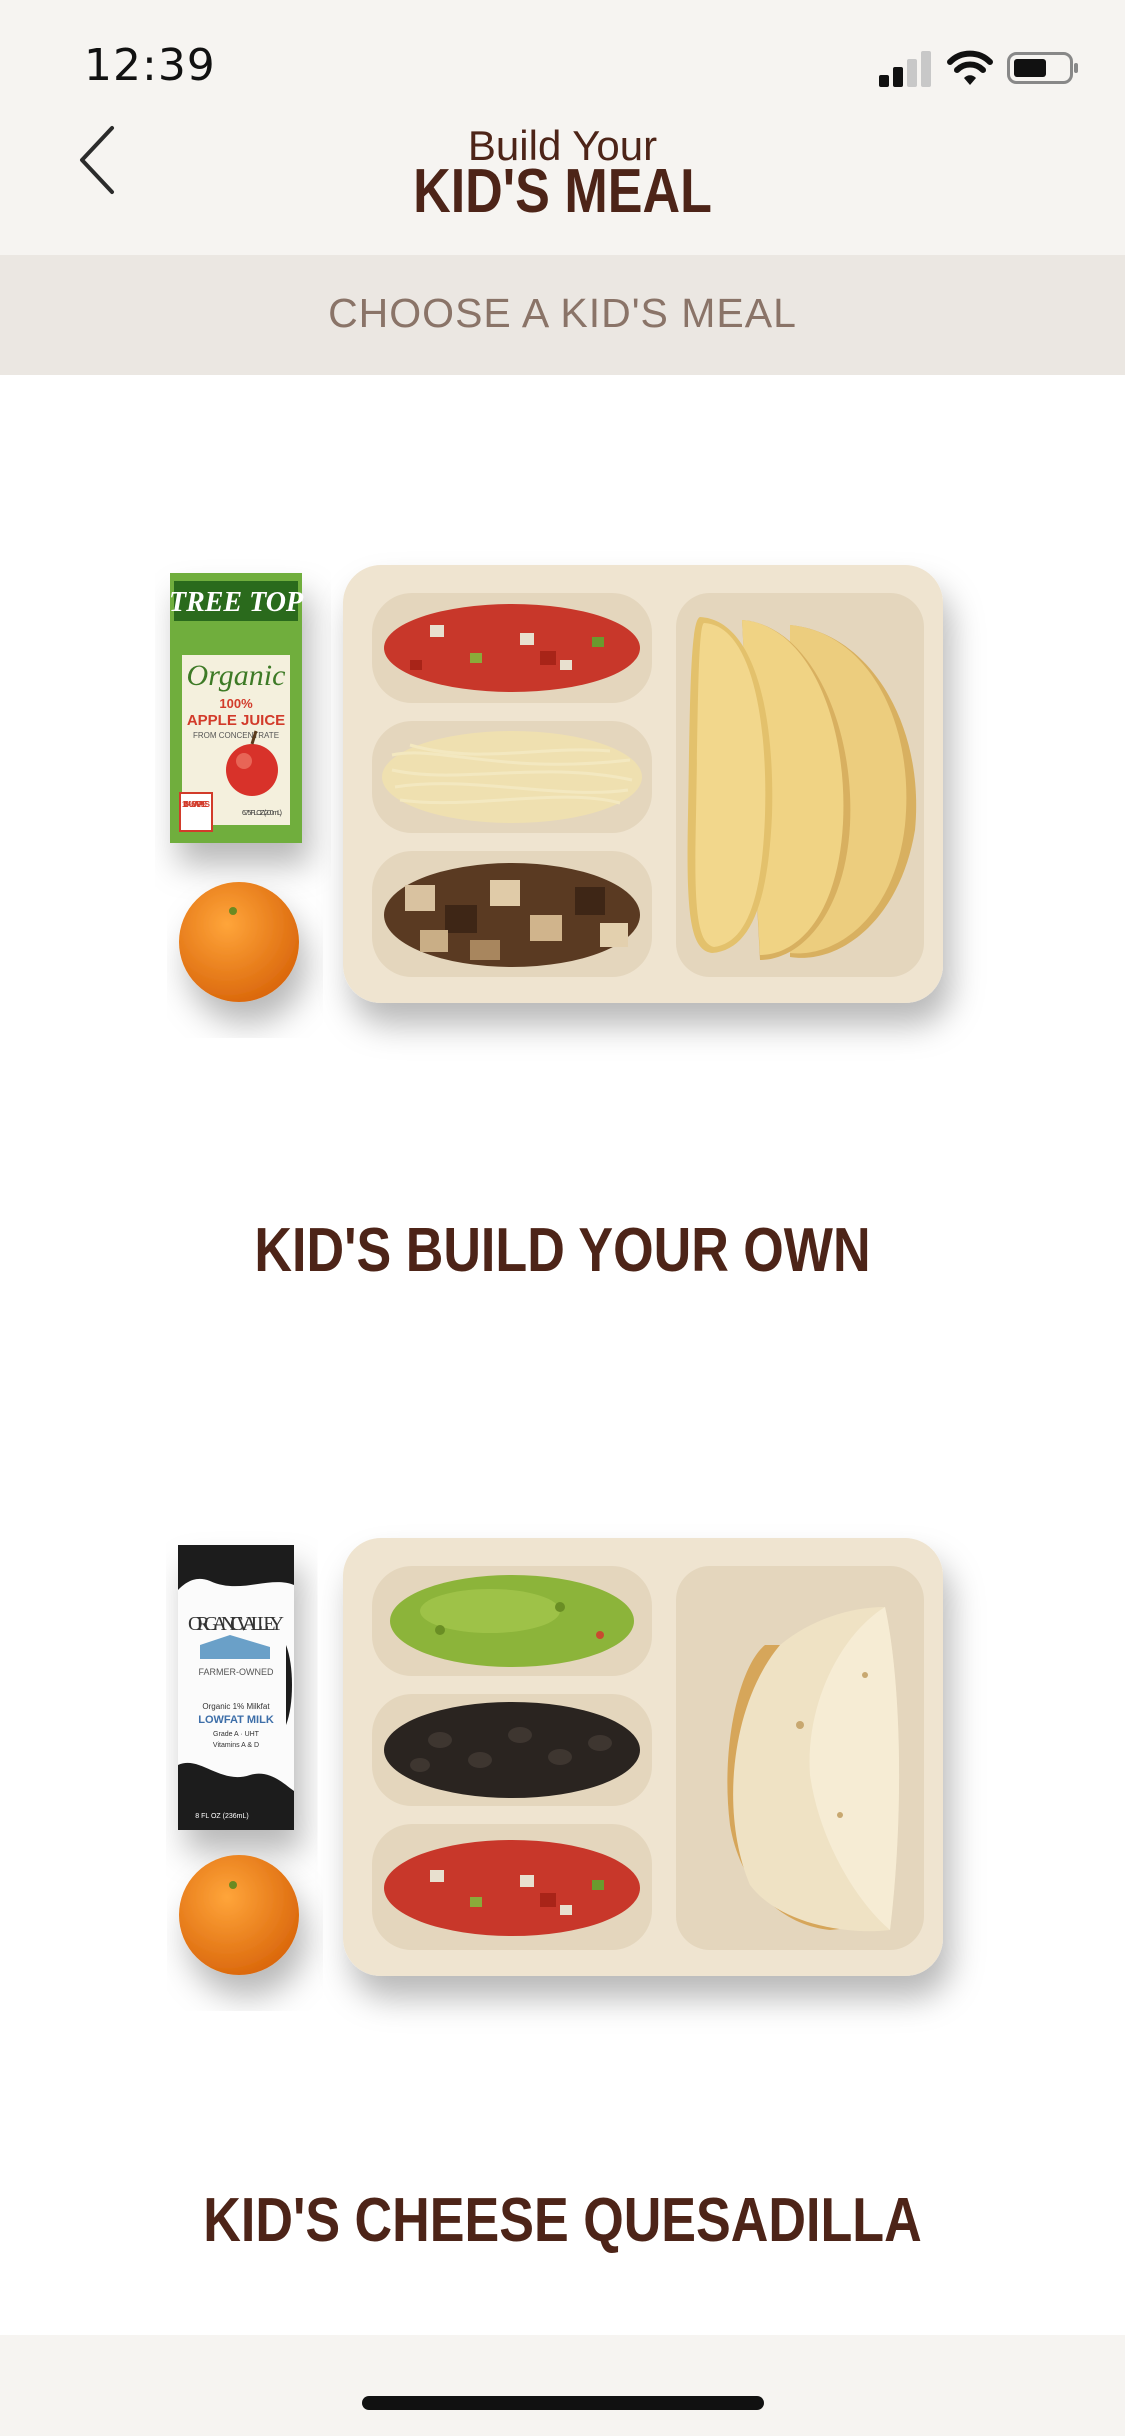 The image size is (1125, 2436). What do you see at coordinates (236, 703) in the screenshot?
I see `juice-line-1: 100%` at bounding box center [236, 703].